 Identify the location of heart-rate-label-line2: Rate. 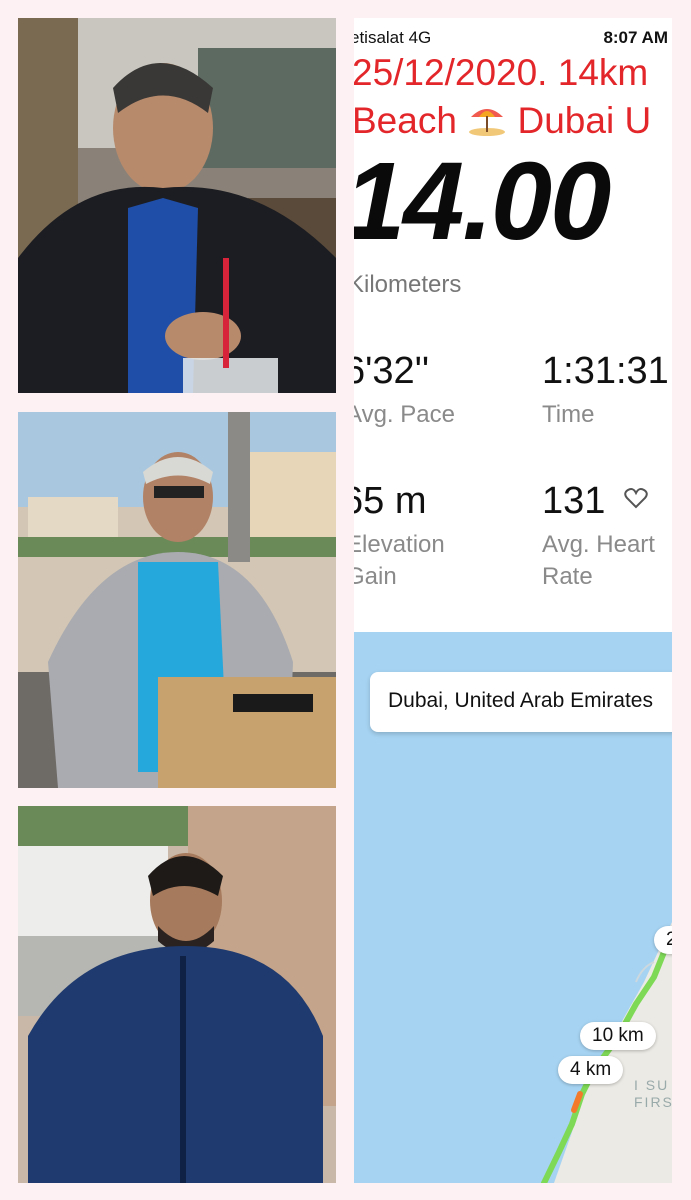
(567, 576).